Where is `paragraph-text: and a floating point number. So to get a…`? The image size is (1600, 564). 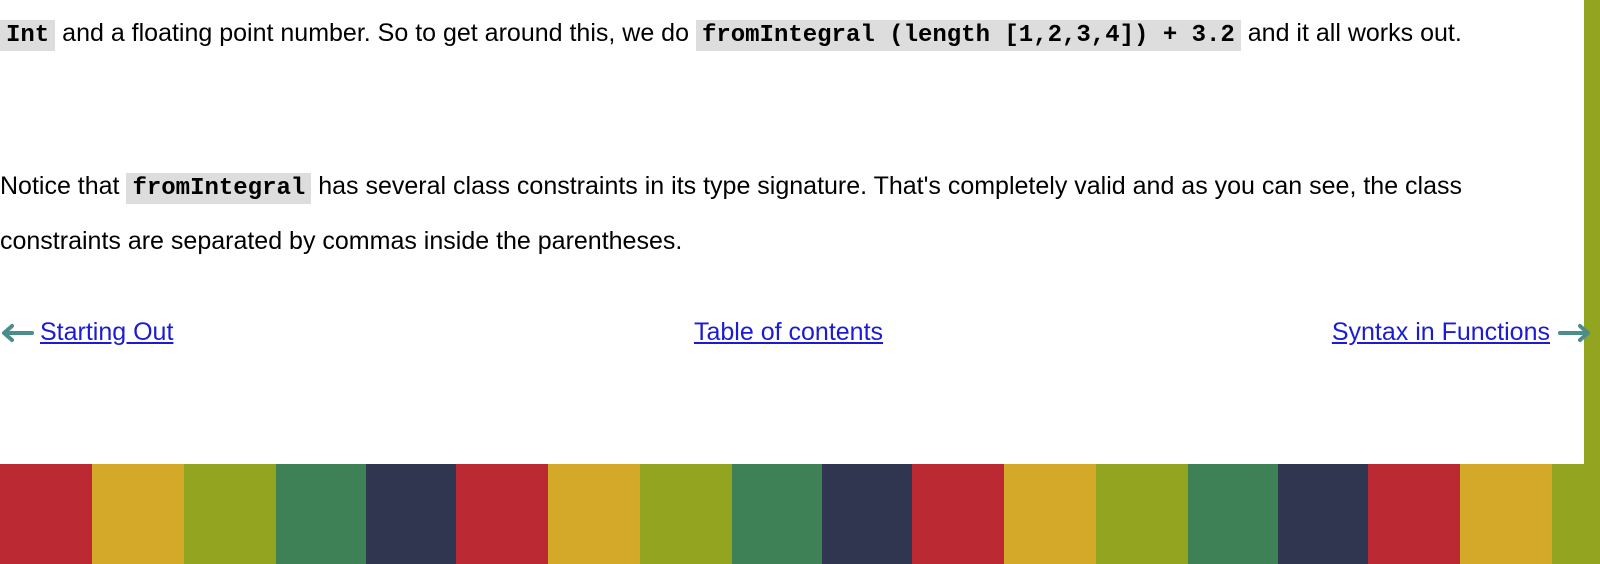
paragraph-text: and a floating point number. So to get a… is located at coordinates (375, 33).